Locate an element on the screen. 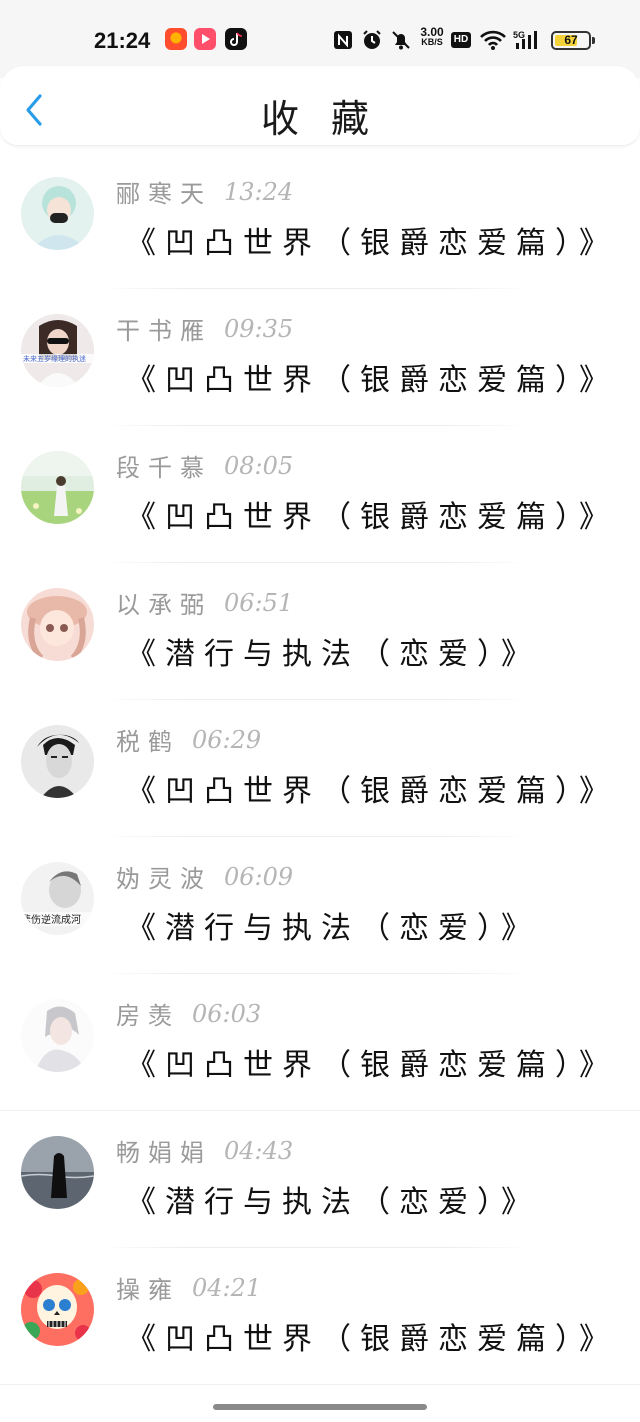 The image size is (640, 1422). mute-icon is located at coordinates (401, 40).